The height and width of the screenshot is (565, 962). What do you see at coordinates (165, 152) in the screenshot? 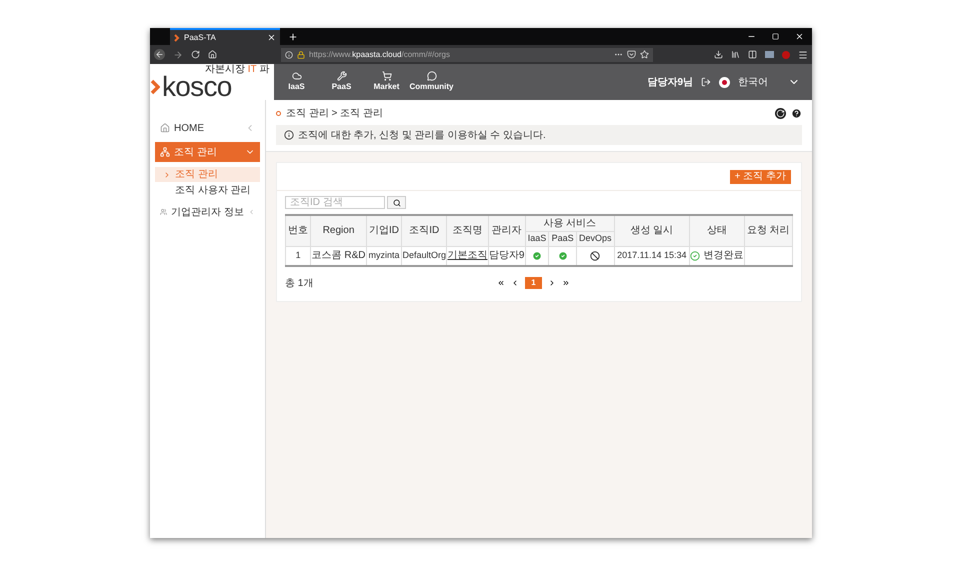
I see `org-icon` at bounding box center [165, 152].